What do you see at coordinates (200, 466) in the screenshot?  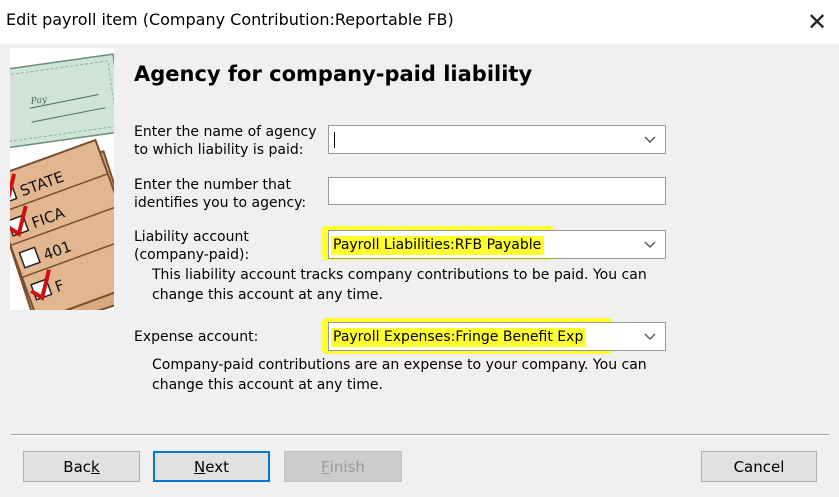 I see `next-button-mnemonic: N` at bounding box center [200, 466].